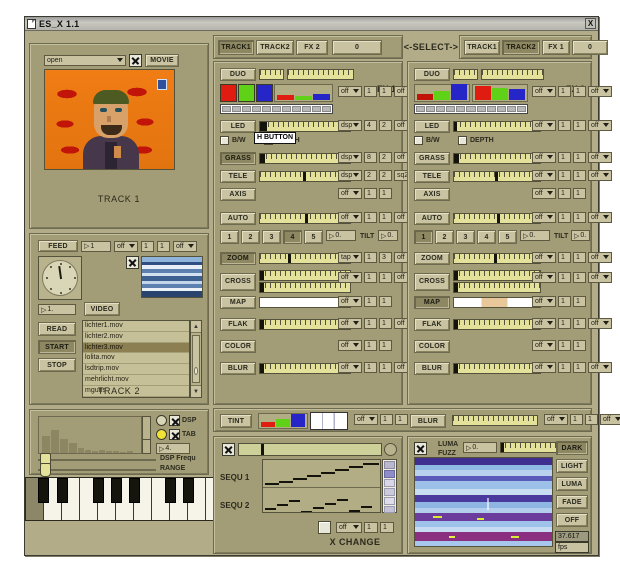  What do you see at coordinates (312, 47) in the screenshot?
I see `tab-fx2-left: FX 2` at bounding box center [312, 47].